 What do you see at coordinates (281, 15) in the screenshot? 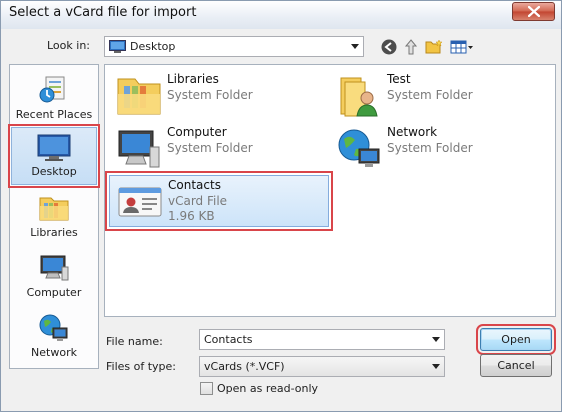
I see `title-bar: Select a vCard file for import` at bounding box center [281, 15].